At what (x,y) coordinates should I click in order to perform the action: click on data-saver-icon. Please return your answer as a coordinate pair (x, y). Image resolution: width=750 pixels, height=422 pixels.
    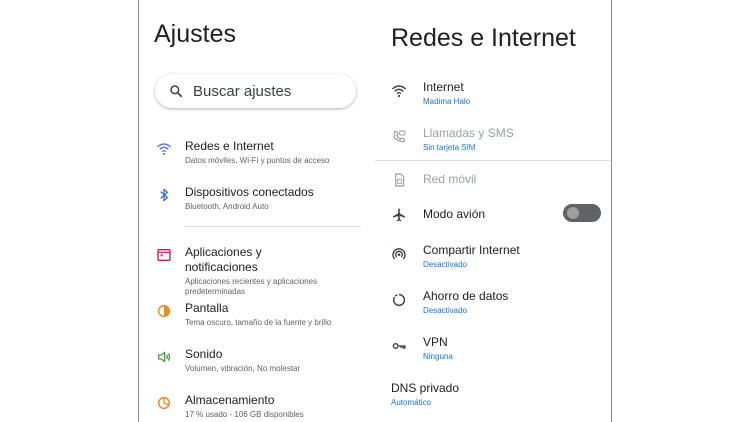
    Looking at the image, I should click on (399, 300).